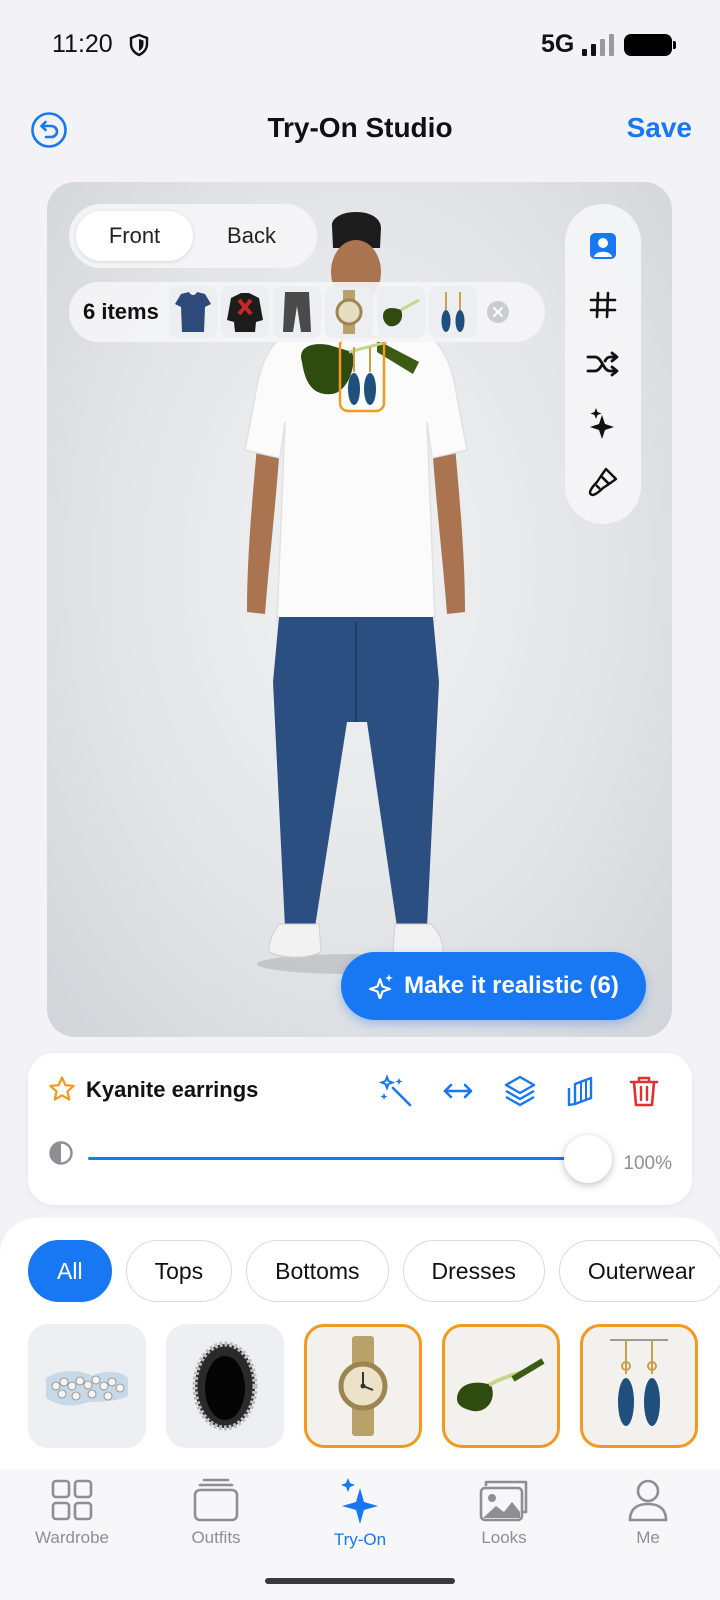 This screenshot has width=720, height=1600. I want to click on category-chips: All Tops Bottoms Dresses Outerwear, so click(374, 1271).